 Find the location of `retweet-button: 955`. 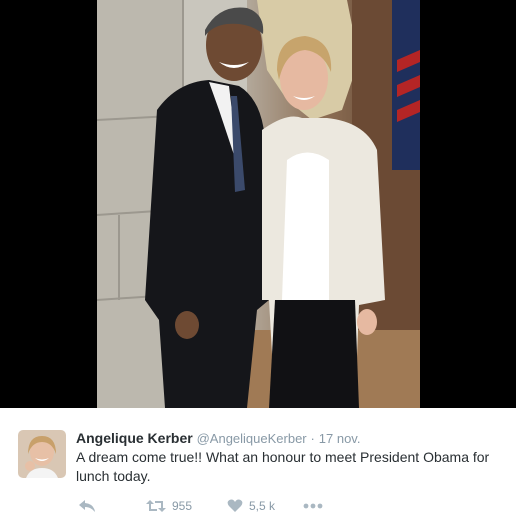

retweet-button: 955 is located at coordinates (186, 506).